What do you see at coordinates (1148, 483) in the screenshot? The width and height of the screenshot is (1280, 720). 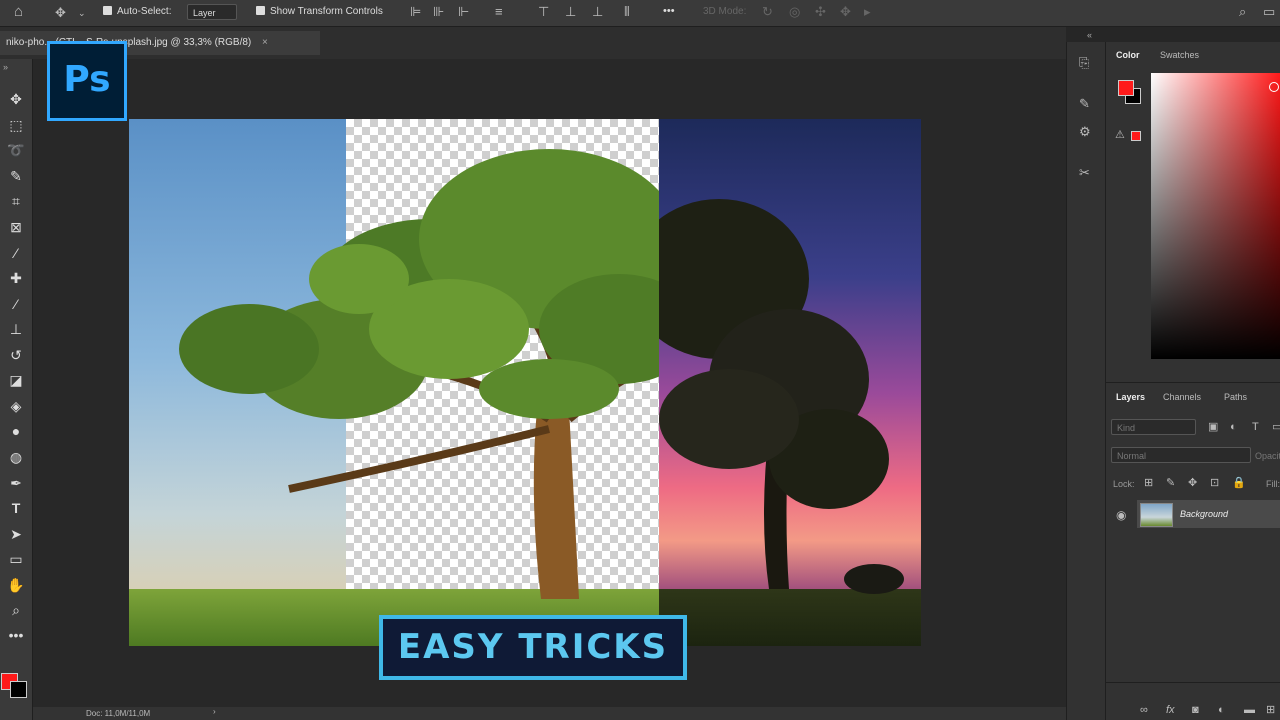 I see `lock-transparent-icon: ⊞` at bounding box center [1148, 483].